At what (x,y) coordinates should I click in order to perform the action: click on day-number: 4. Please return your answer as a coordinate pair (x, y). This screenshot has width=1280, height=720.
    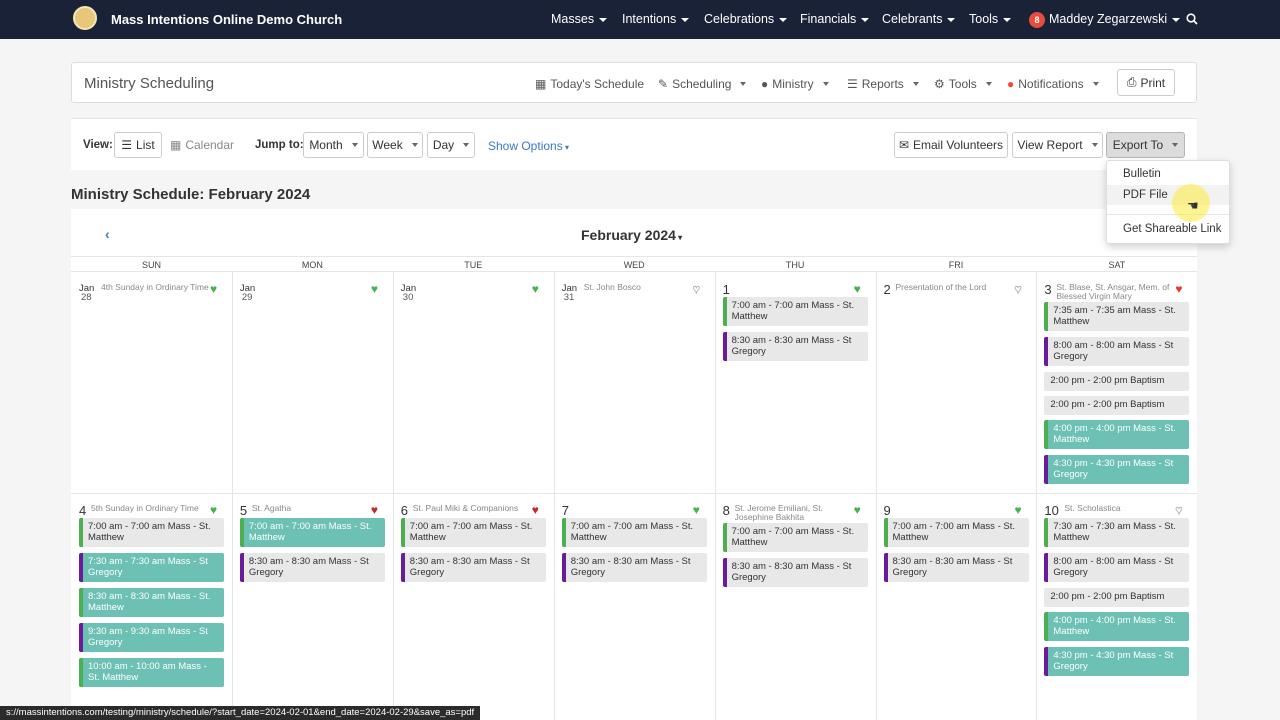
    Looking at the image, I should click on (82, 510).